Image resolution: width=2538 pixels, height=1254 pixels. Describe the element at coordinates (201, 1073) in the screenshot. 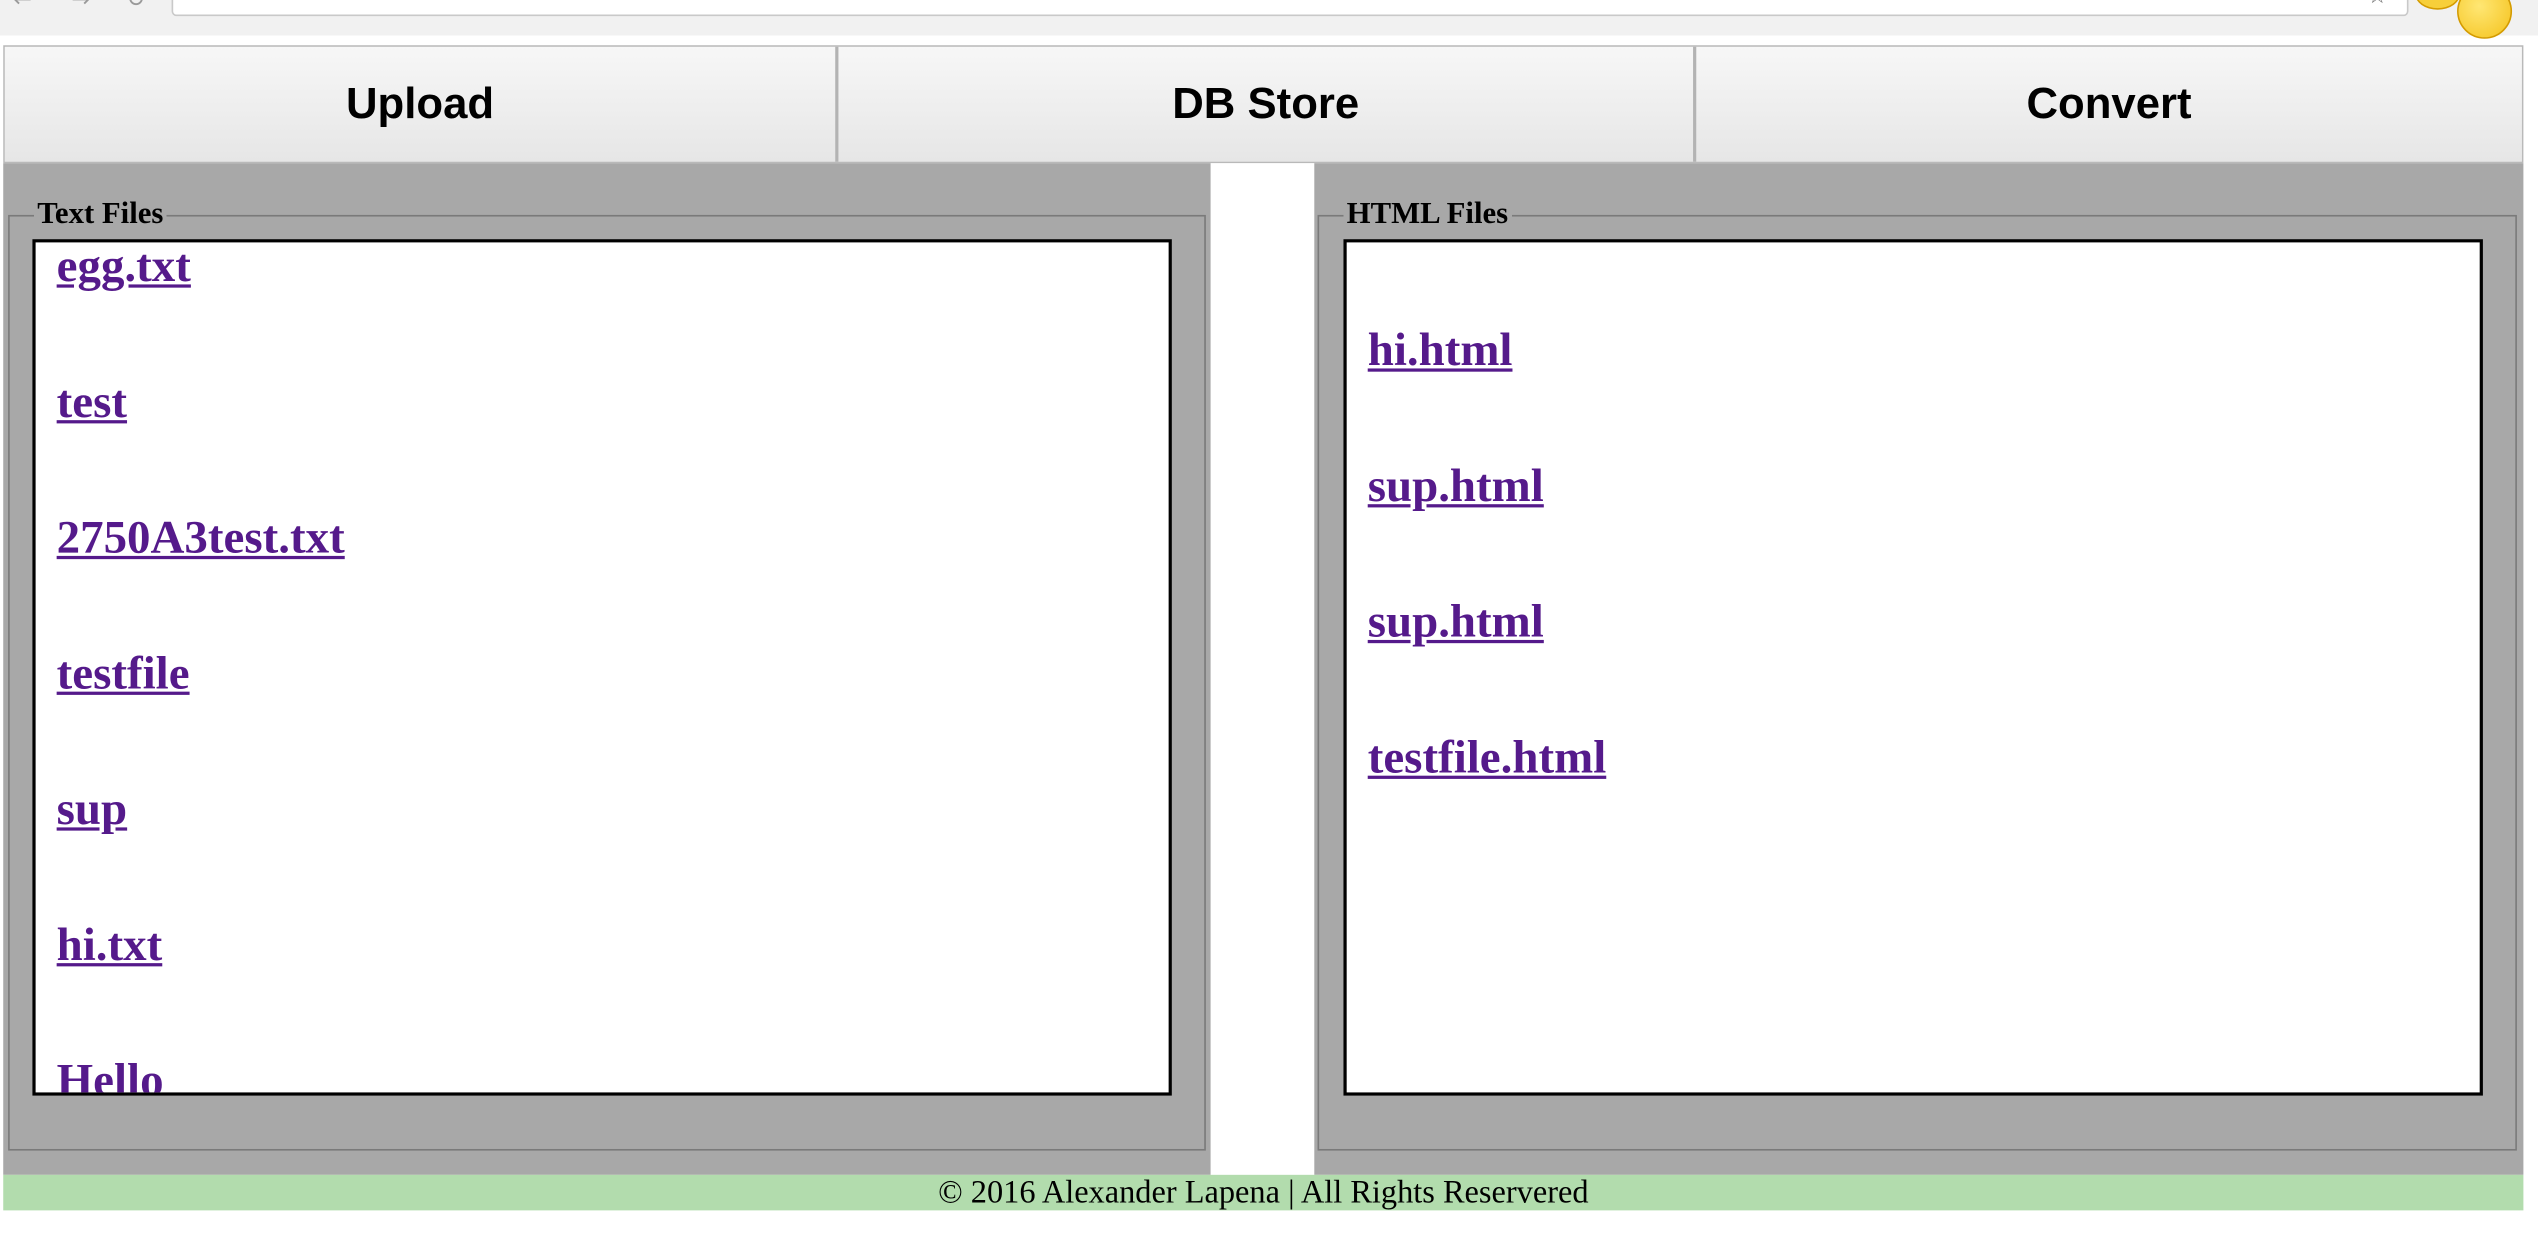

I see `text-file-link: Hello` at that location.